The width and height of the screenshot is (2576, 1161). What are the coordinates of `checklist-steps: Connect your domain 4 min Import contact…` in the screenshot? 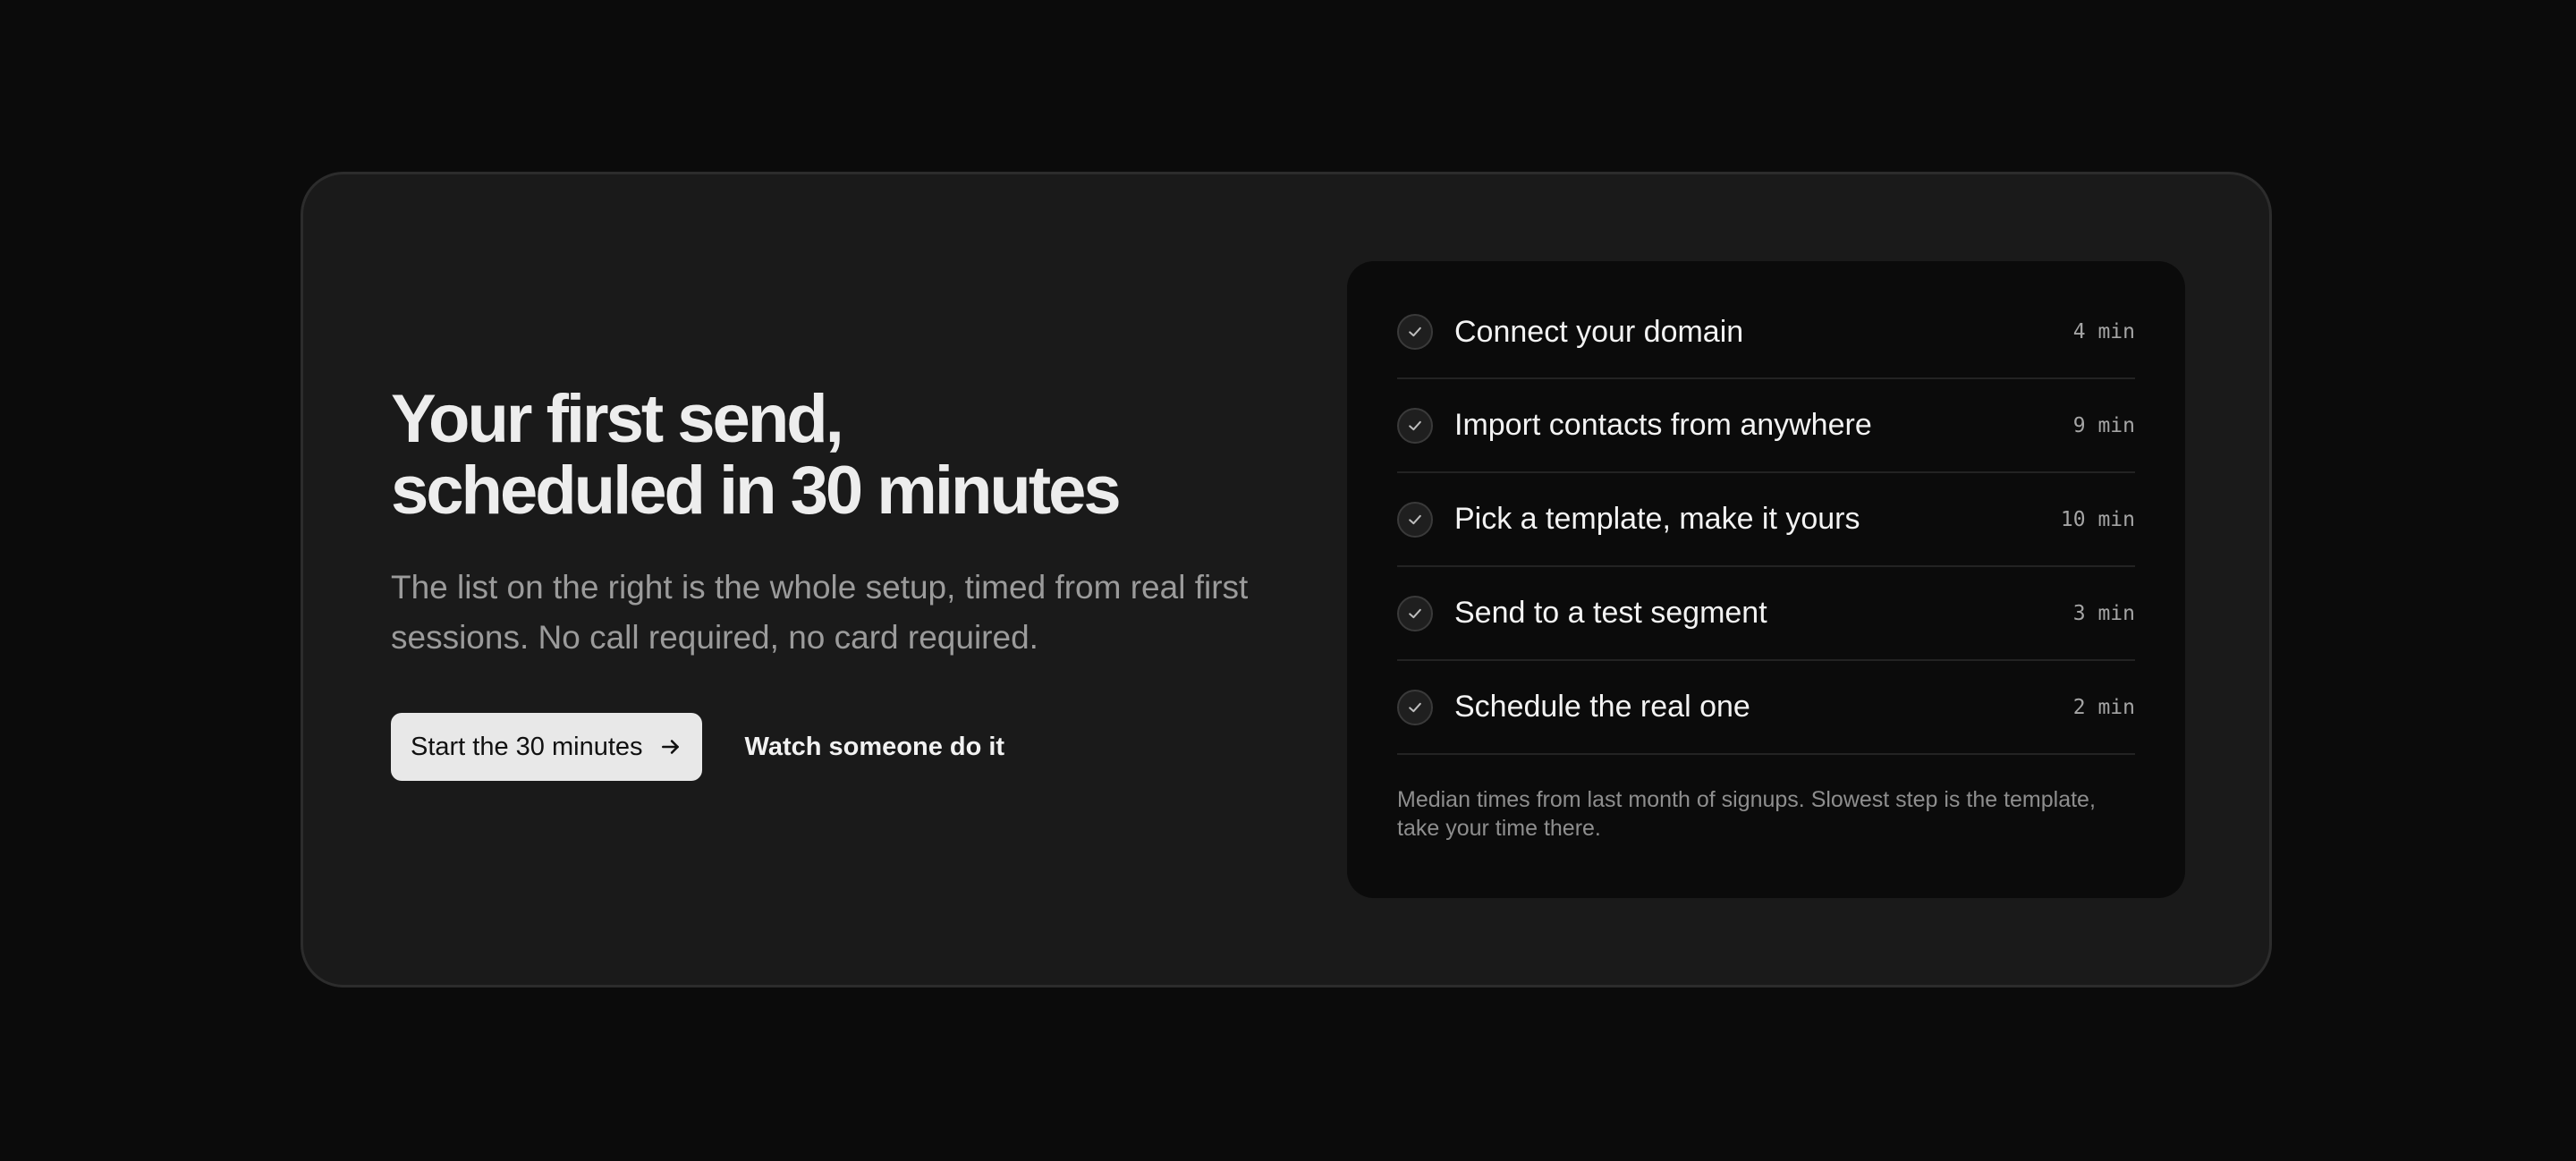 It's located at (1766, 508).